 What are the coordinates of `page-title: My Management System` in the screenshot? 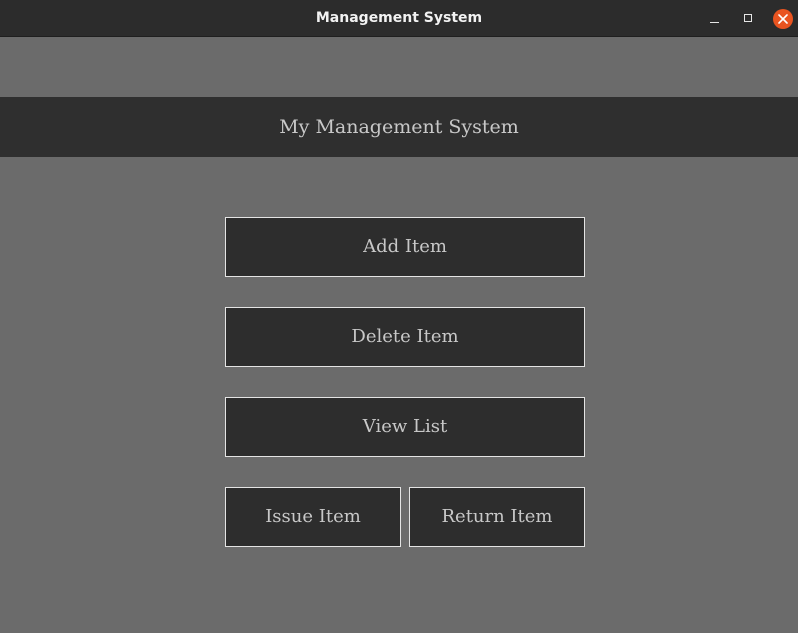 It's located at (399, 127).